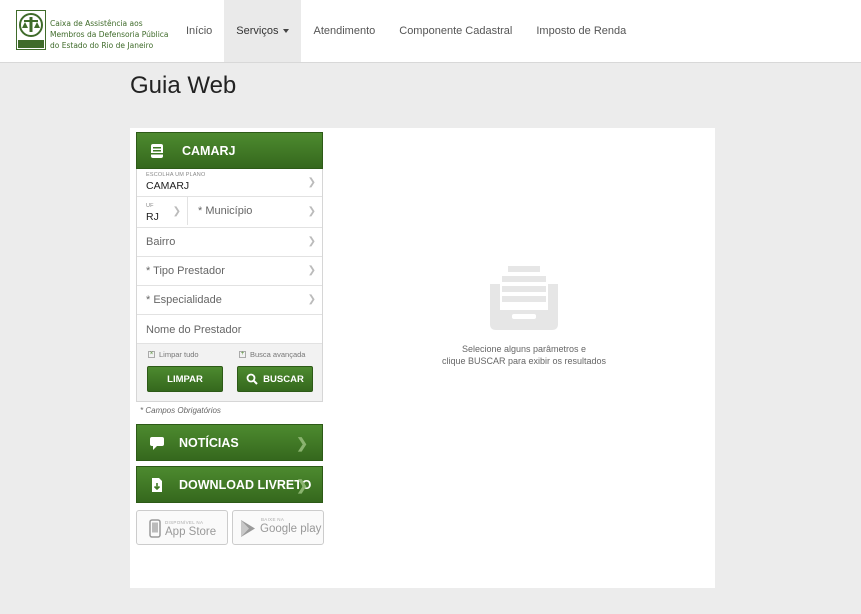 The width and height of the screenshot is (861, 614). Describe the element at coordinates (229, 484) in the screenshot. I see `download-livreto-button: DOWNLOAD LIVRETO ❯` at that location.